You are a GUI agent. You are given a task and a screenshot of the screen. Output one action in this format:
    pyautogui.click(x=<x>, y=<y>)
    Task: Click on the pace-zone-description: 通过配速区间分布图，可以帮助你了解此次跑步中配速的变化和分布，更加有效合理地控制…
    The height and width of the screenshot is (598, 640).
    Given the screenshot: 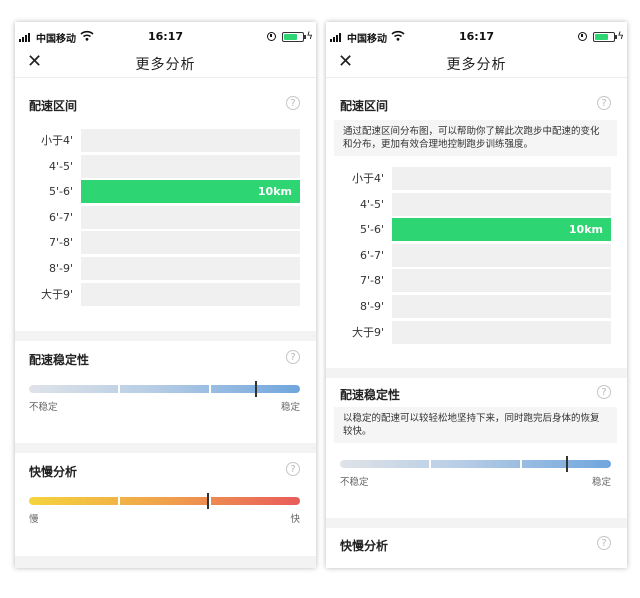 What is the action you would take?
    pyautogui.click(x=475, y=138)
    